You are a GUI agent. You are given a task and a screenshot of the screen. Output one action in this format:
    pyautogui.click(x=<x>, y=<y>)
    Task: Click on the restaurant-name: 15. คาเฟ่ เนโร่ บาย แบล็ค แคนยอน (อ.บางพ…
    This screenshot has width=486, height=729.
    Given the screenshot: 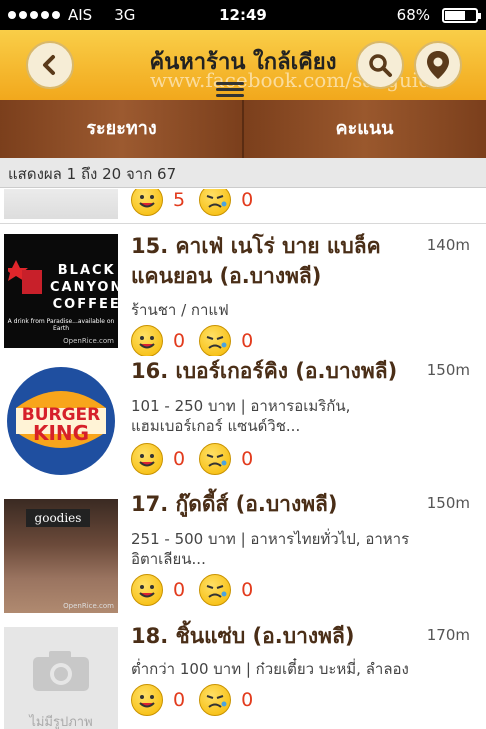 What is the action you would take?
    pyautogui.click(x=276, y=261)
    